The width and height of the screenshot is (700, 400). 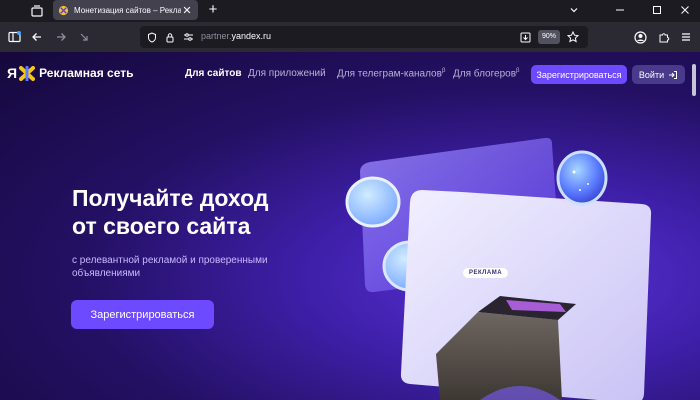 What do you see at coordinates (14, 37) in the screenshot?
I see `sidebar-icon` at bounding box center [14, 37].